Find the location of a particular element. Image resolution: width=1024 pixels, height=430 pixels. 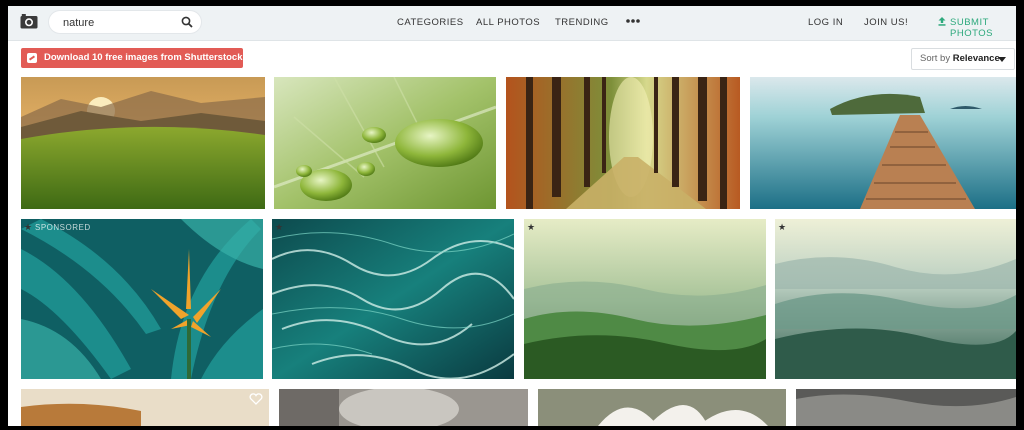

photo-autumn-forest is located at coordinates (623, 143).